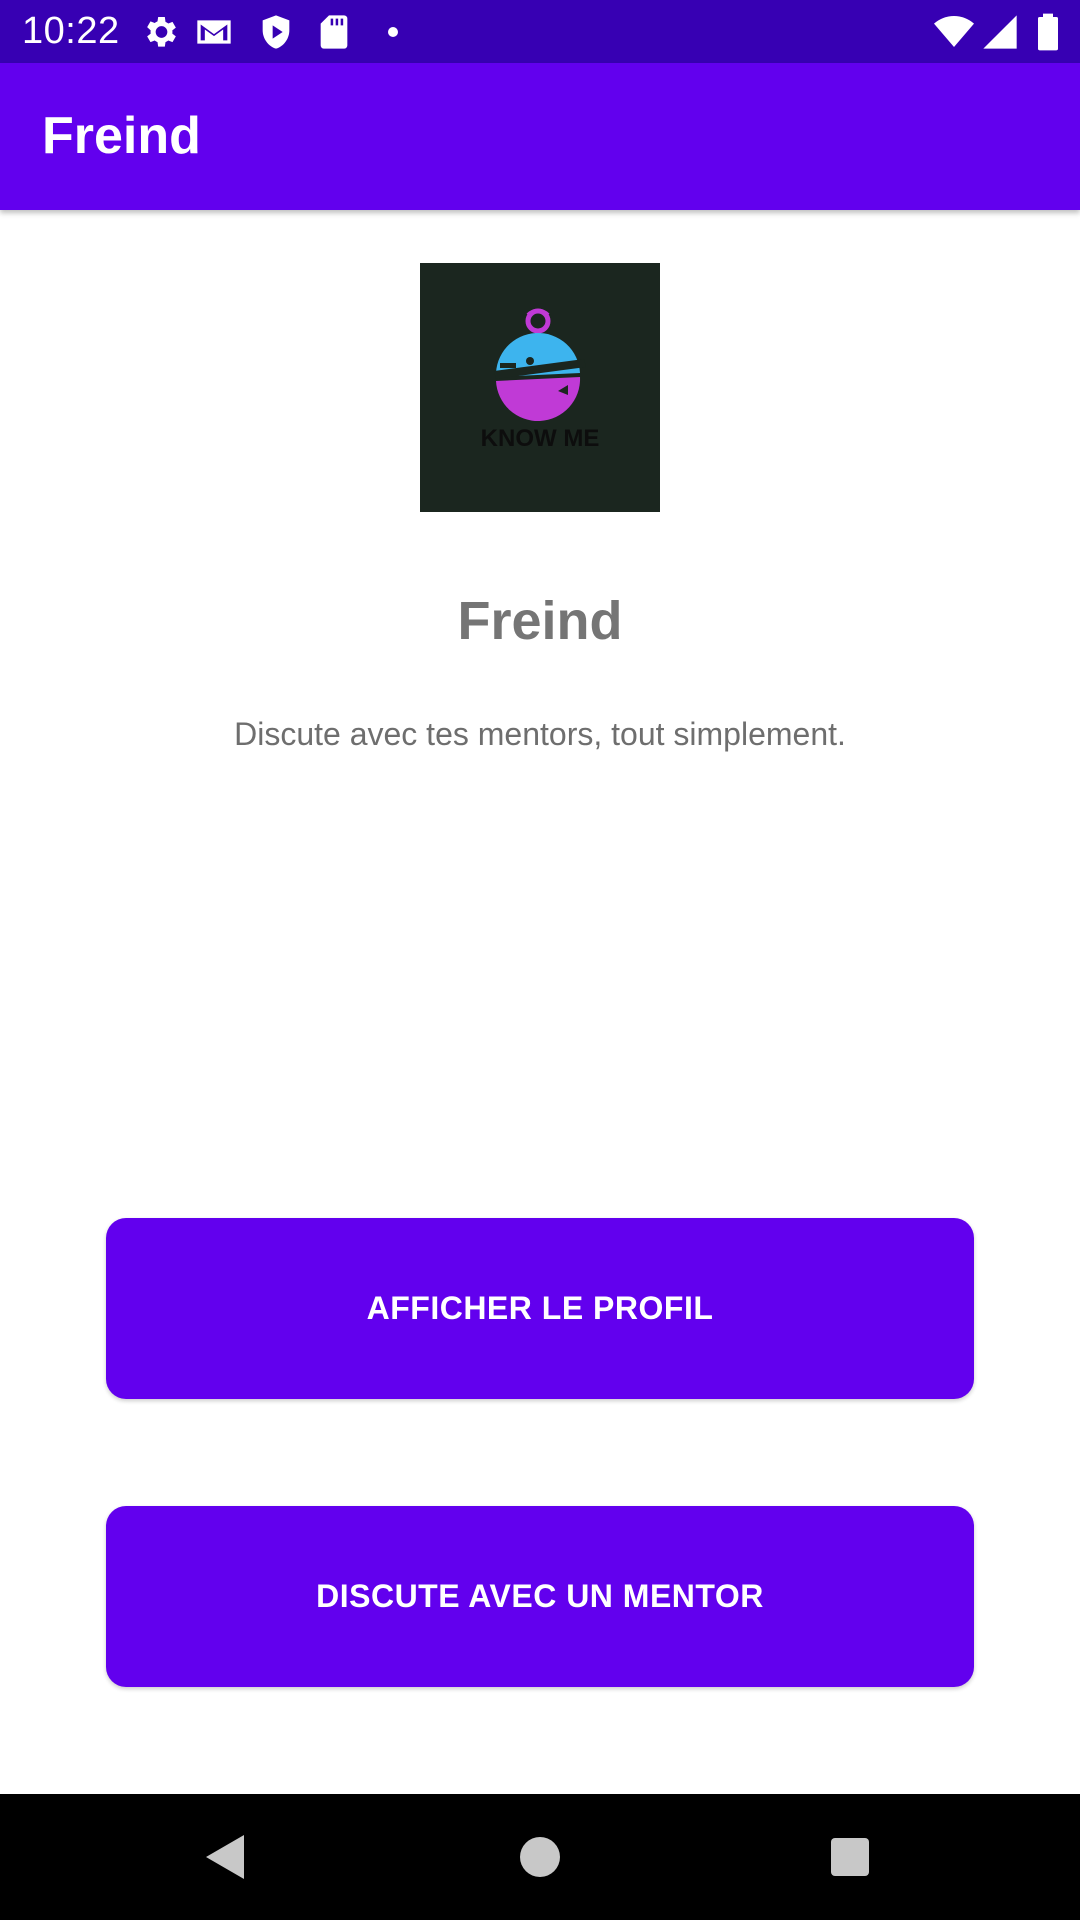  I want to click on chat-mentor-label: DISCUTE AVEC UN MENTOR, so click(540, 1596).